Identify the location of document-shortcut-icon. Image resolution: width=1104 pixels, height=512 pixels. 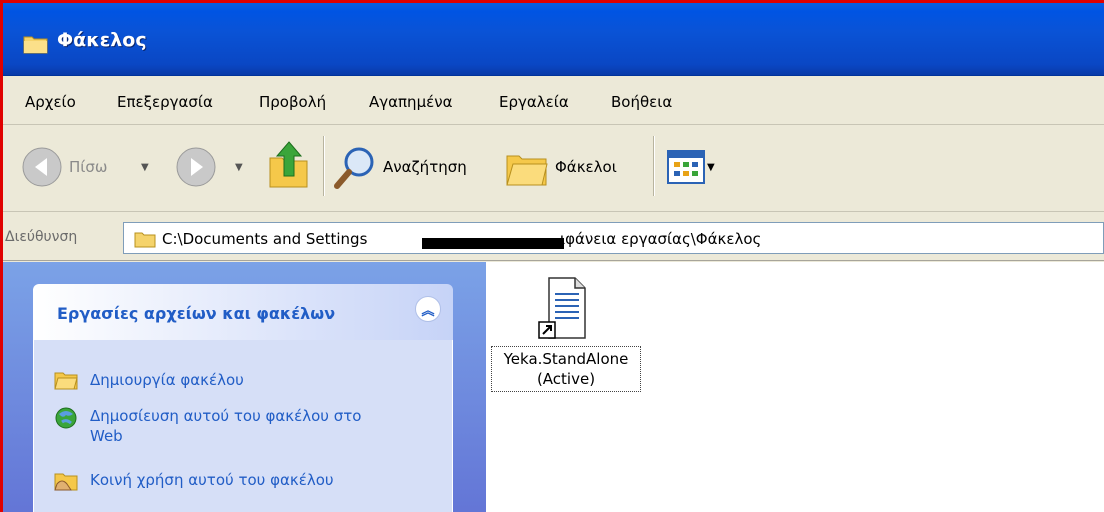
(565, 312).